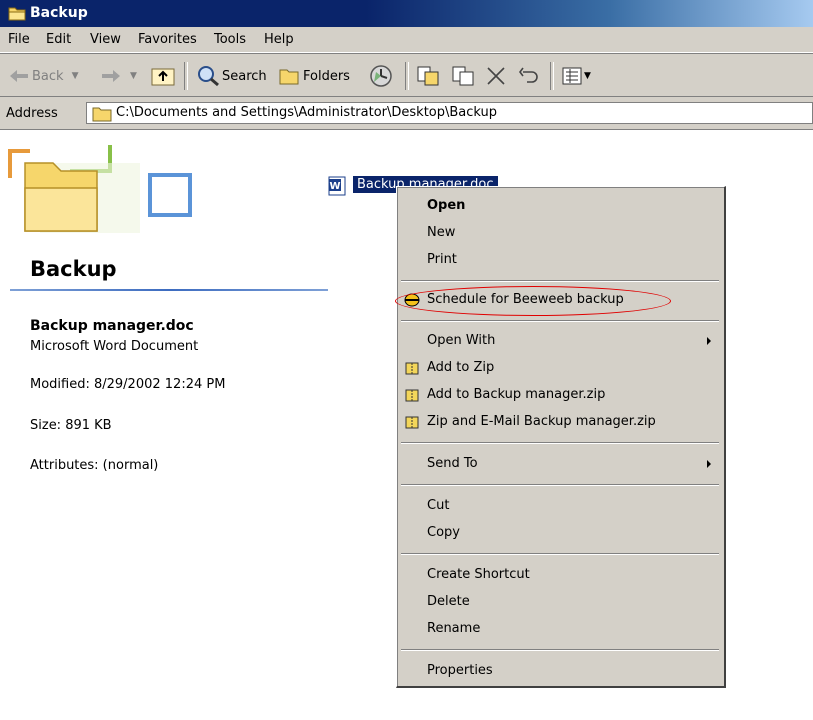 This screenshot has height=720, width=813. I want to click on history-icon, so click(381, 76).